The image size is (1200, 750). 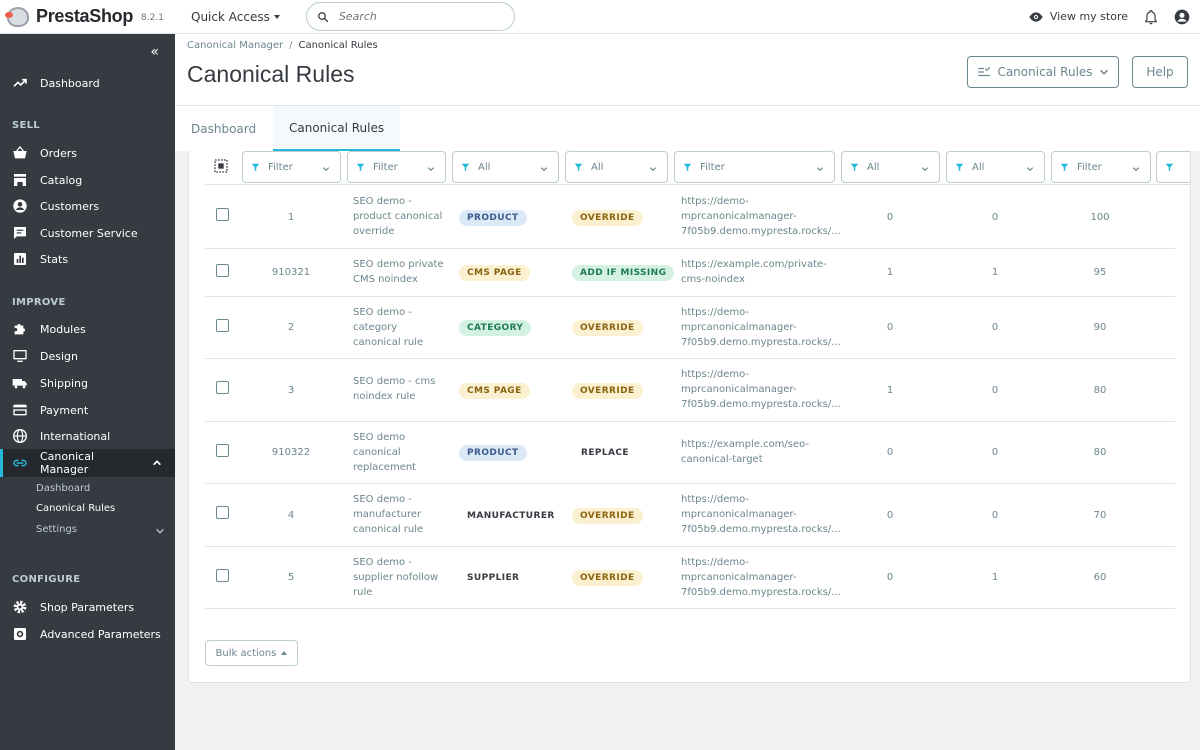 I want to click on sidebar-item-advanced-parameters: Advanced Parameters, so click(x=87, y=634).